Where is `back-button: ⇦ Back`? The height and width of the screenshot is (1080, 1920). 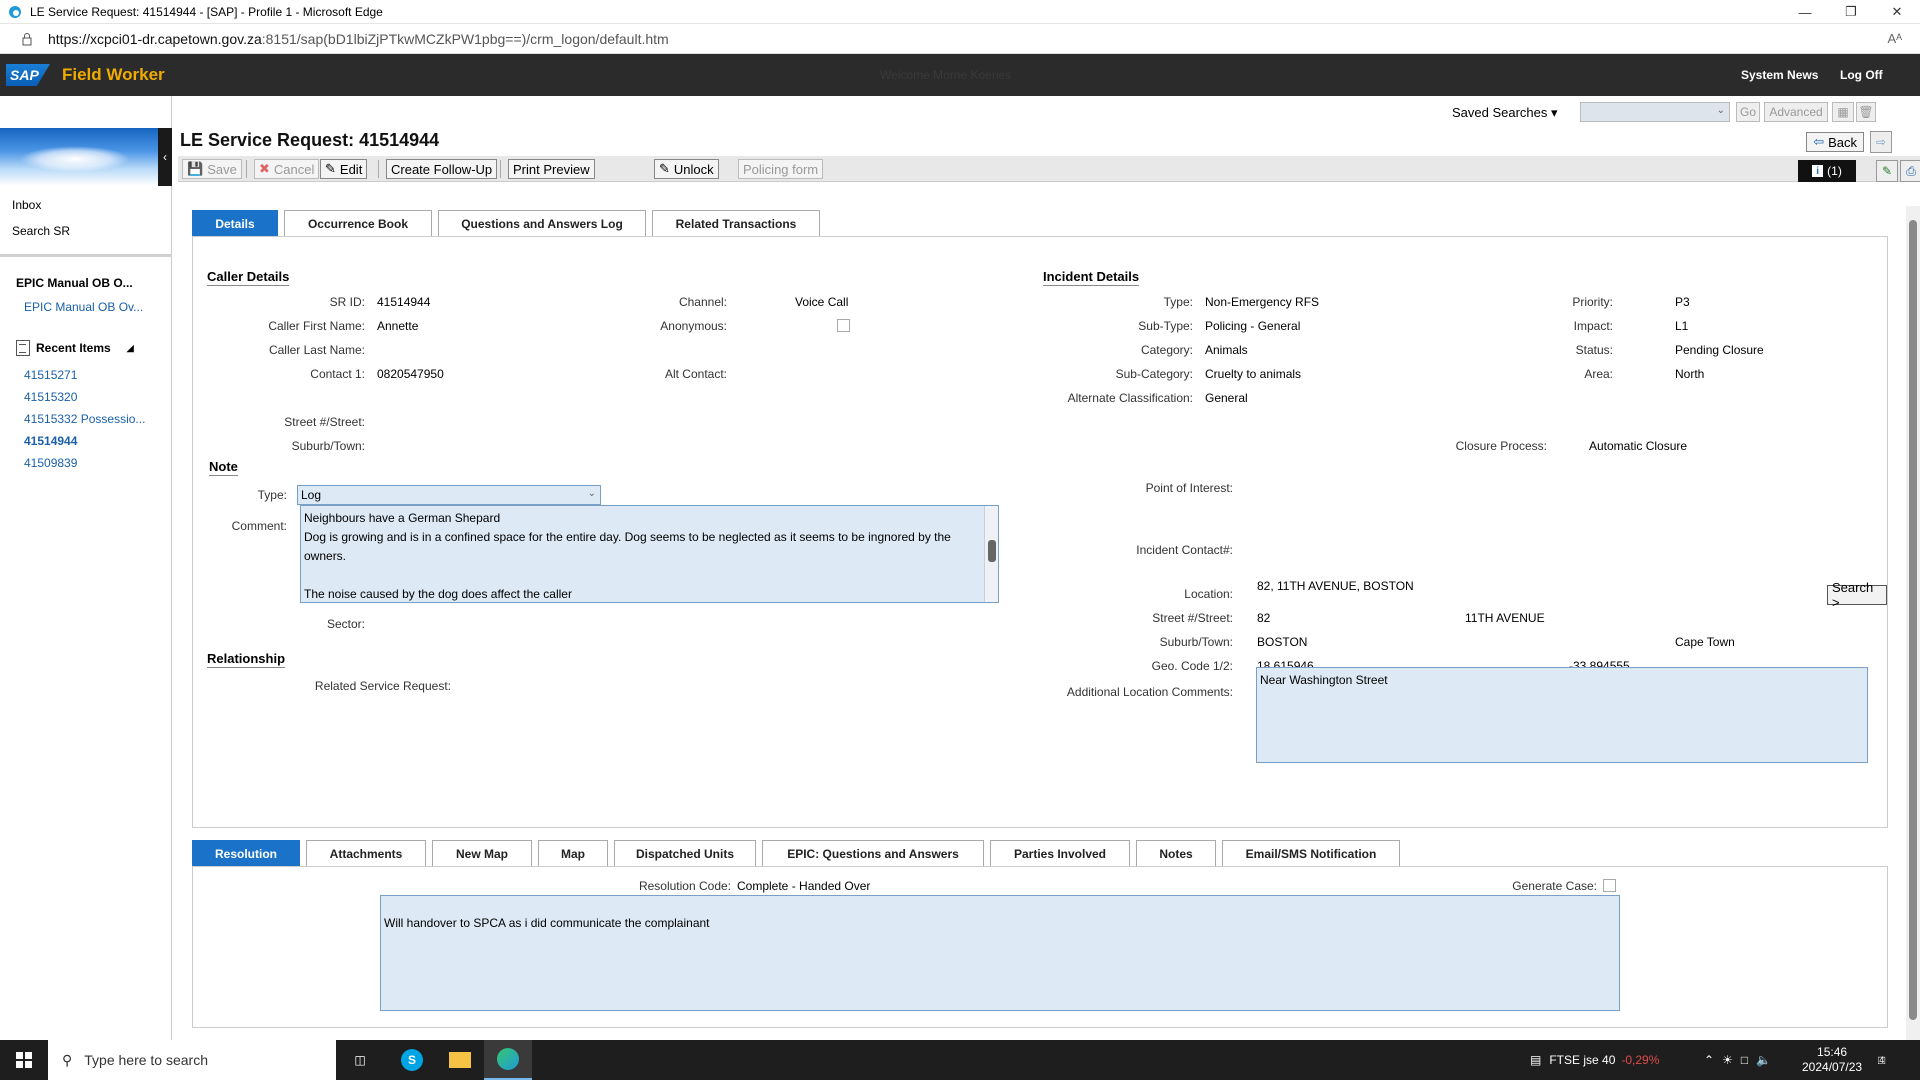
back-button: ⇦ Back is located at coordinates (1835, 142).